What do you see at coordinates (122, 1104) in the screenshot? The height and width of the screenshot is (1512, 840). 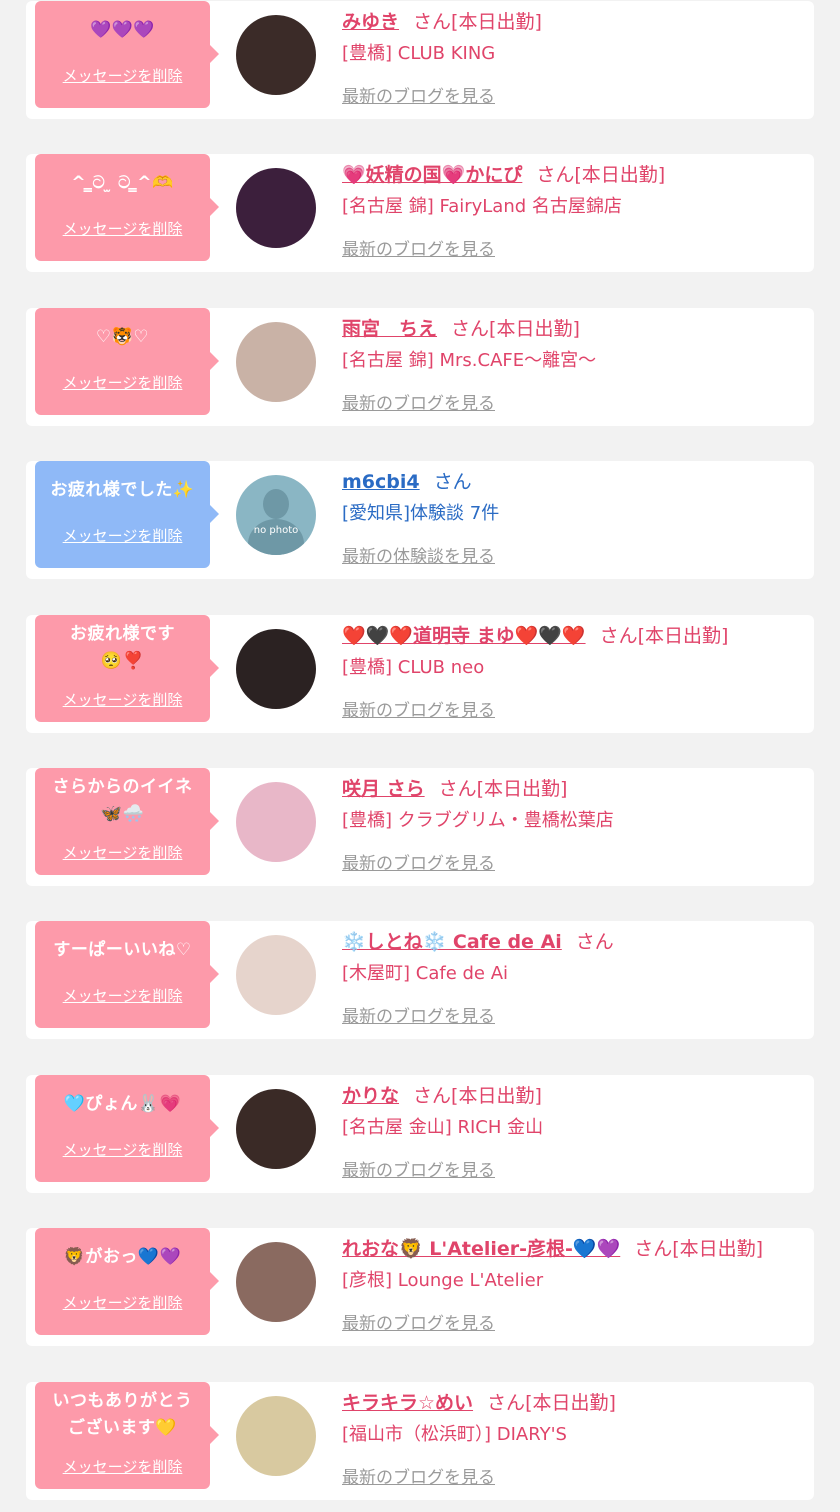 I see `message-text: 🩵ぴょん🐰💗` at bounding box center [122, 1104].